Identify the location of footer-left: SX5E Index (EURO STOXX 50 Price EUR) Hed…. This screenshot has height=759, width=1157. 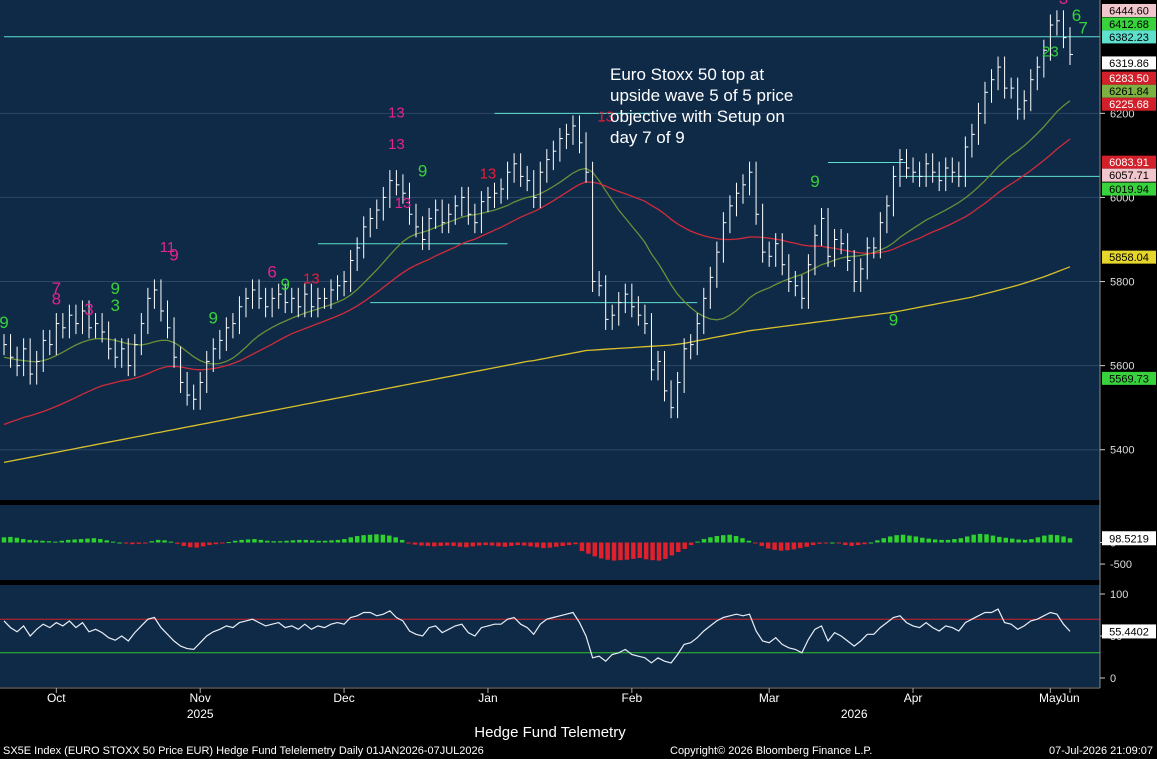
(243, 751).